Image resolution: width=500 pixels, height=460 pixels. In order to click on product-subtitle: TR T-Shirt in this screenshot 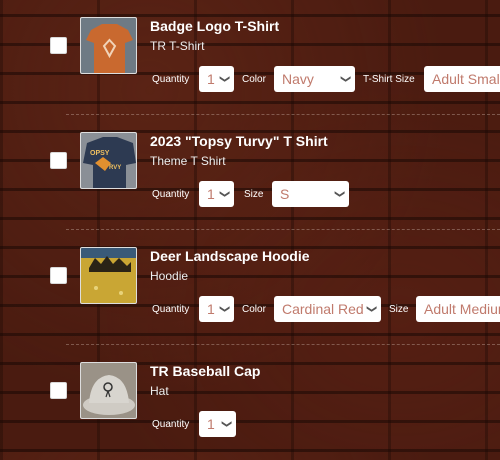, I will do `click(177, 46)`.